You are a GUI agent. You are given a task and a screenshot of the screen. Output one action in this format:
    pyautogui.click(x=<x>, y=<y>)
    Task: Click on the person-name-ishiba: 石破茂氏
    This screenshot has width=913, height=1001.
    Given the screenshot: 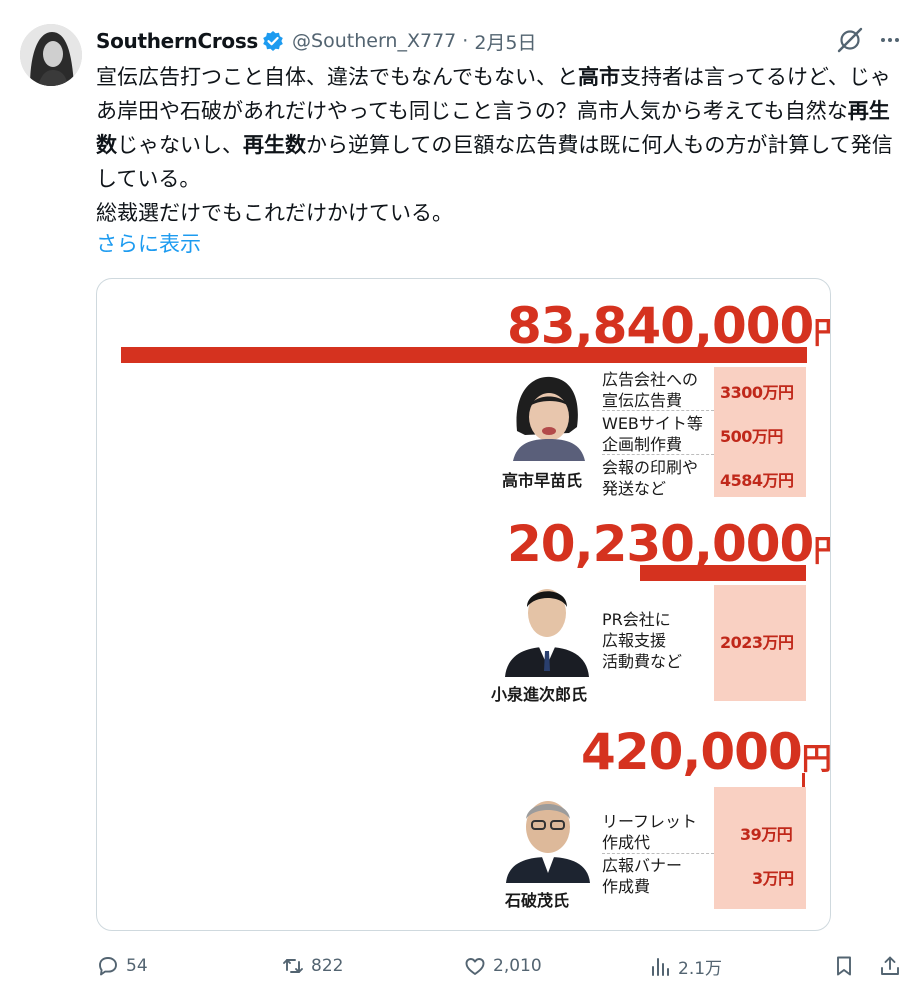 What is the action you would take?
    pyautogui.click(x=537, y=900)
    